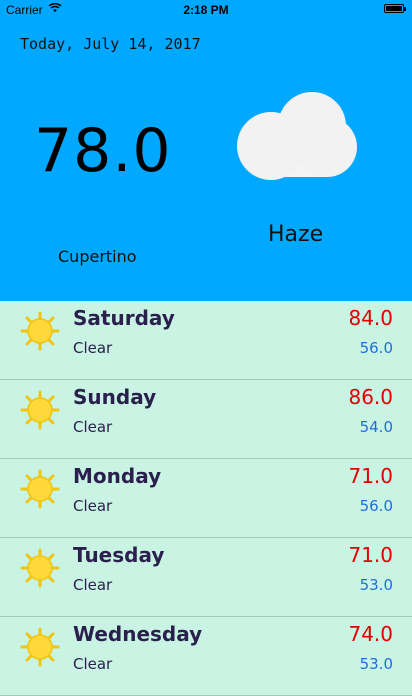 Image resolution: width=412 pixels, height=696 pixels. I want to click on battery-icon, so click(395, 8).